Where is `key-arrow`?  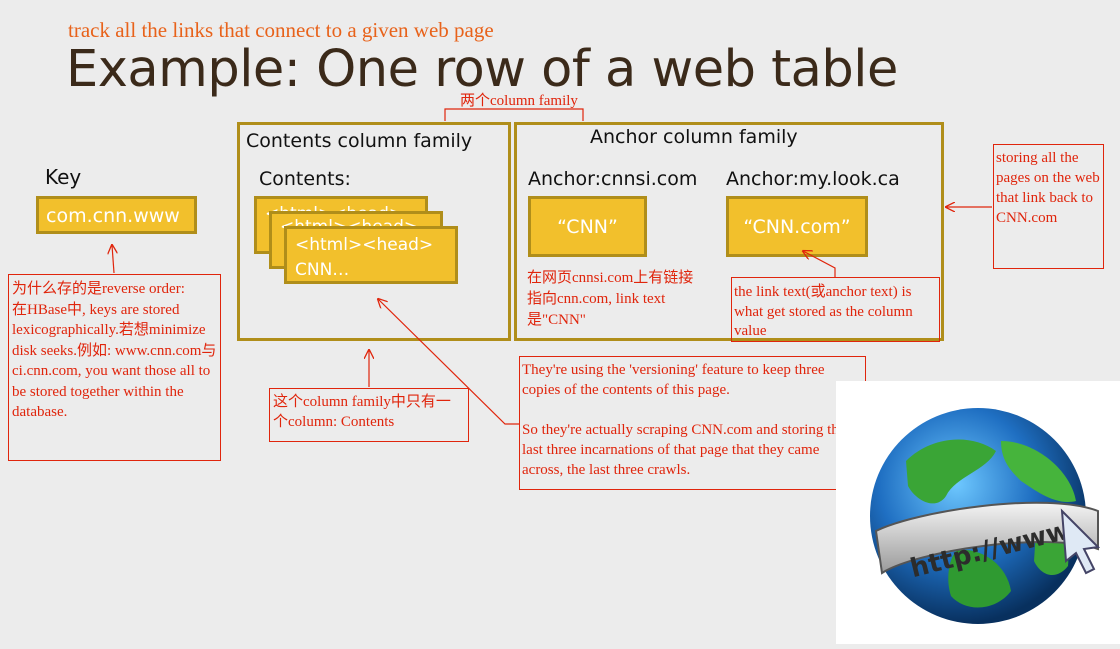 key-arrow is located at coordinates (113, 259).